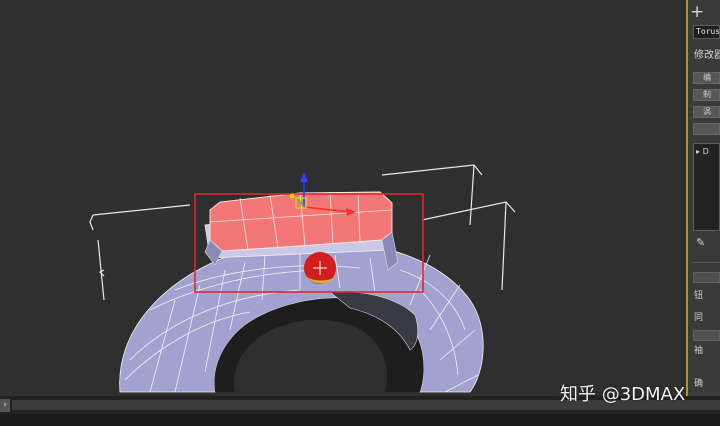  What do you see at coordinates (706, 262) in the screenshot?
I see `rollout-divider` at bounding box center [706, 262].